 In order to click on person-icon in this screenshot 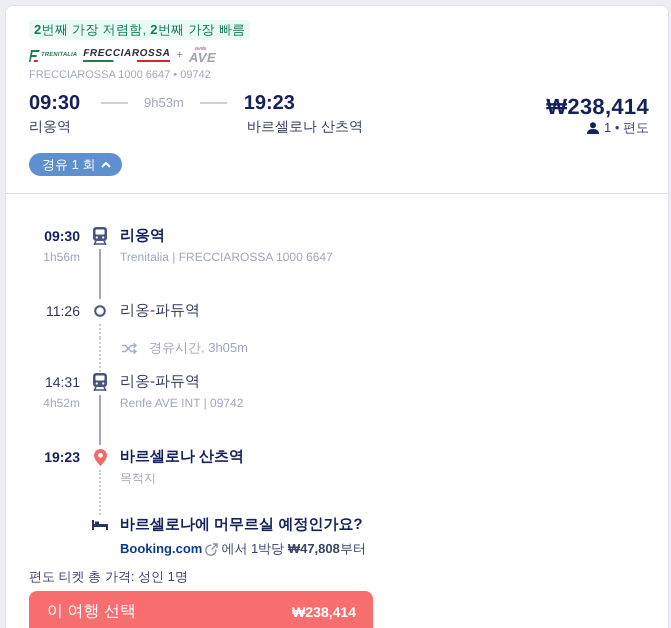, I will do `click(592, 128)`.